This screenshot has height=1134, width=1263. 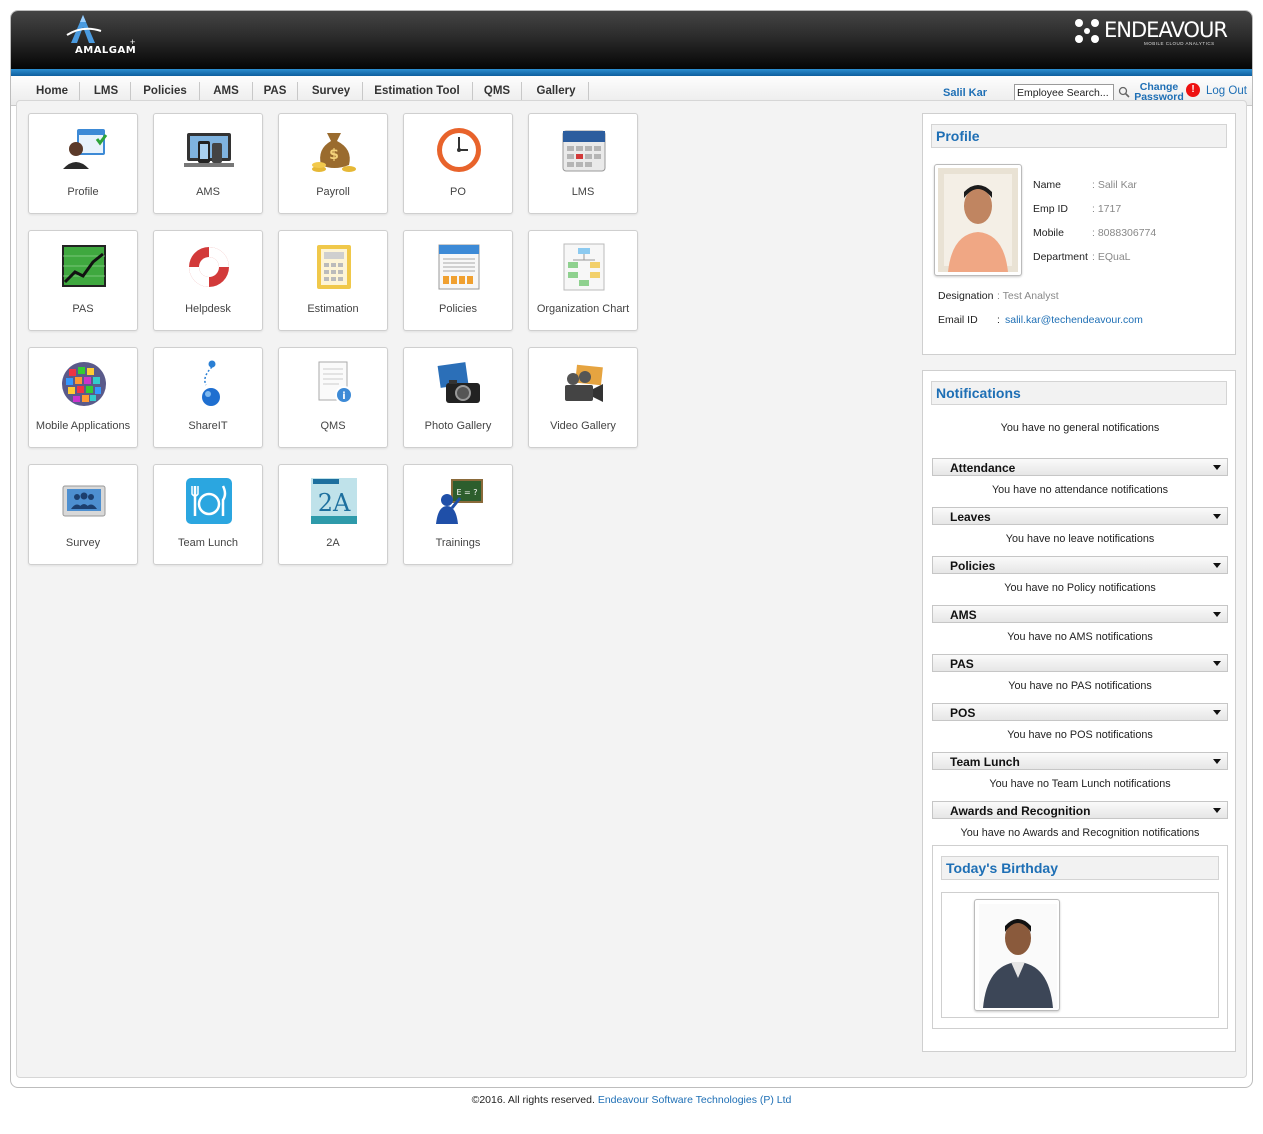 I want to click on tile-payroll: $ Payroll, so click(x=333, y=163).